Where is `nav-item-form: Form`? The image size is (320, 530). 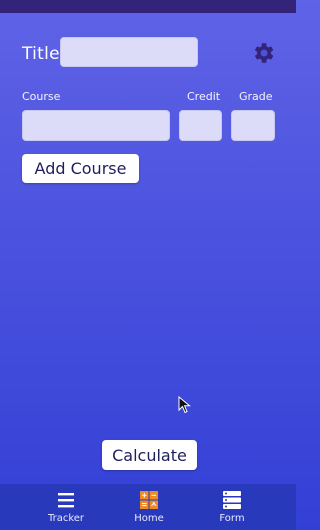
nav-item-form: Form is located at coordinates (232, 507).